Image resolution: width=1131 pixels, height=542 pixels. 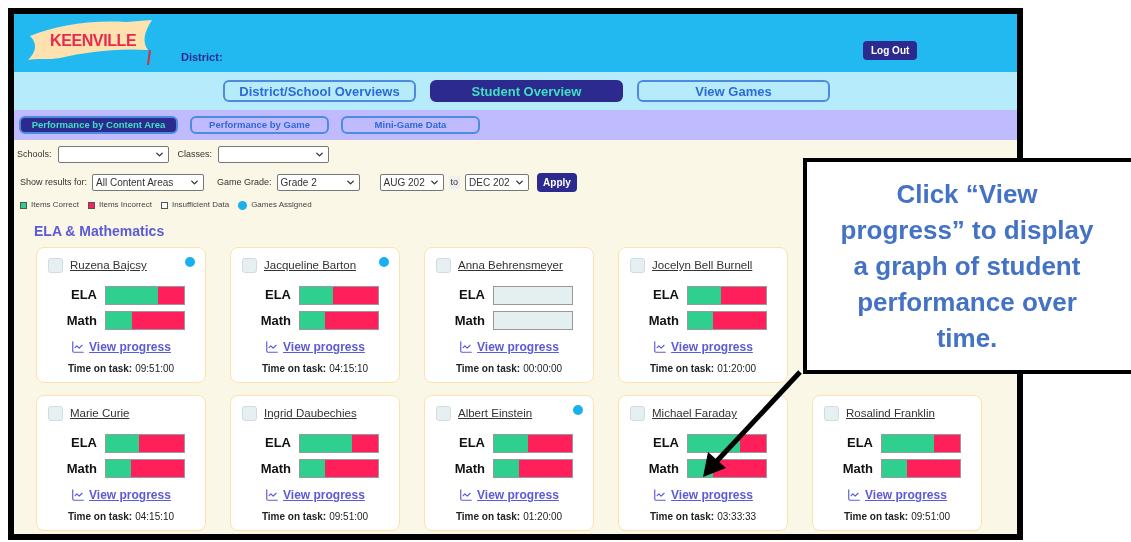 What do you see at coordinates (694, 414) in the screenshot?
I see `student-name-link: Michael Faraday` at bounding box center [694, 414].